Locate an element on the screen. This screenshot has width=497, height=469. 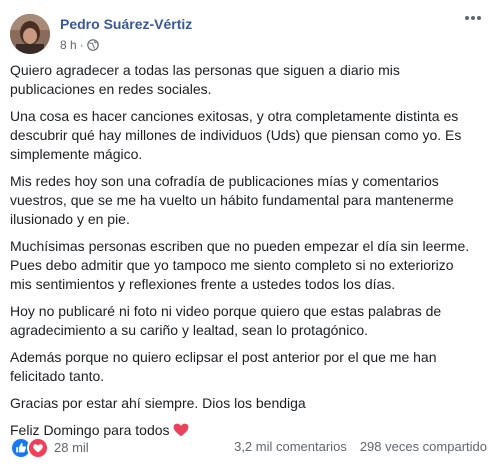
post-stats: 3,2 mil comentarios 298 veces compartido is located at coordinates (360, 447).